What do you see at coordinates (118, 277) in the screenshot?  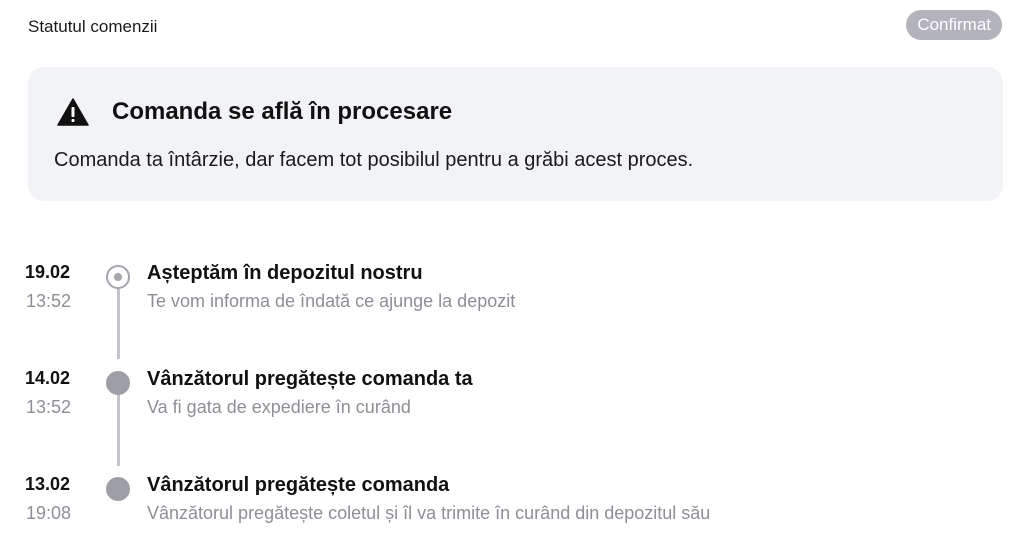 I see `current-step-dot-icon` at bounding box center [118, 277].